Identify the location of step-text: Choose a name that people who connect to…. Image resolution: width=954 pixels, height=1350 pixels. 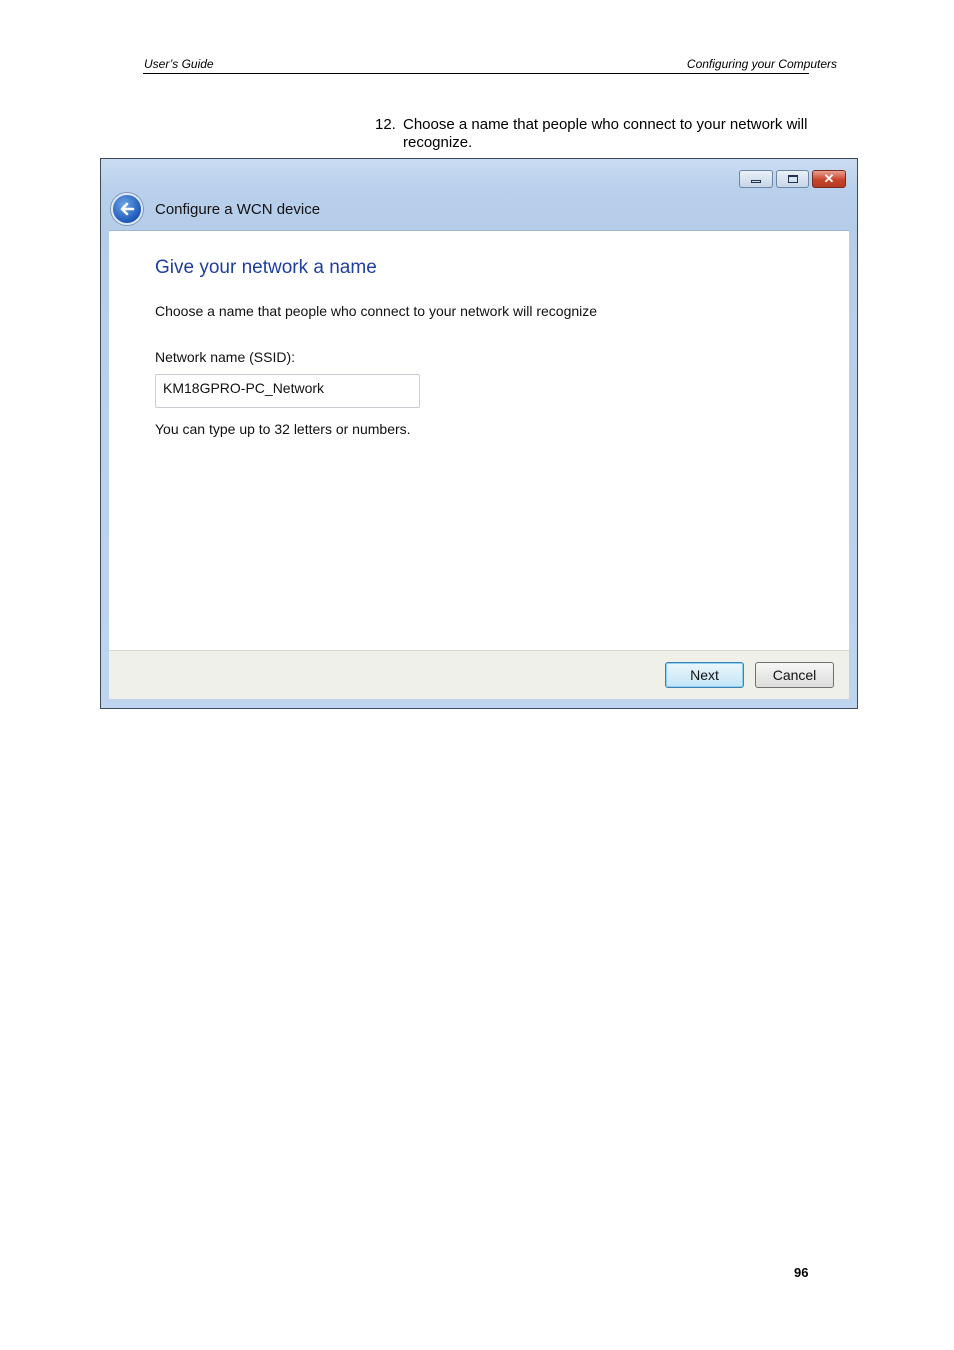
(605, 133).